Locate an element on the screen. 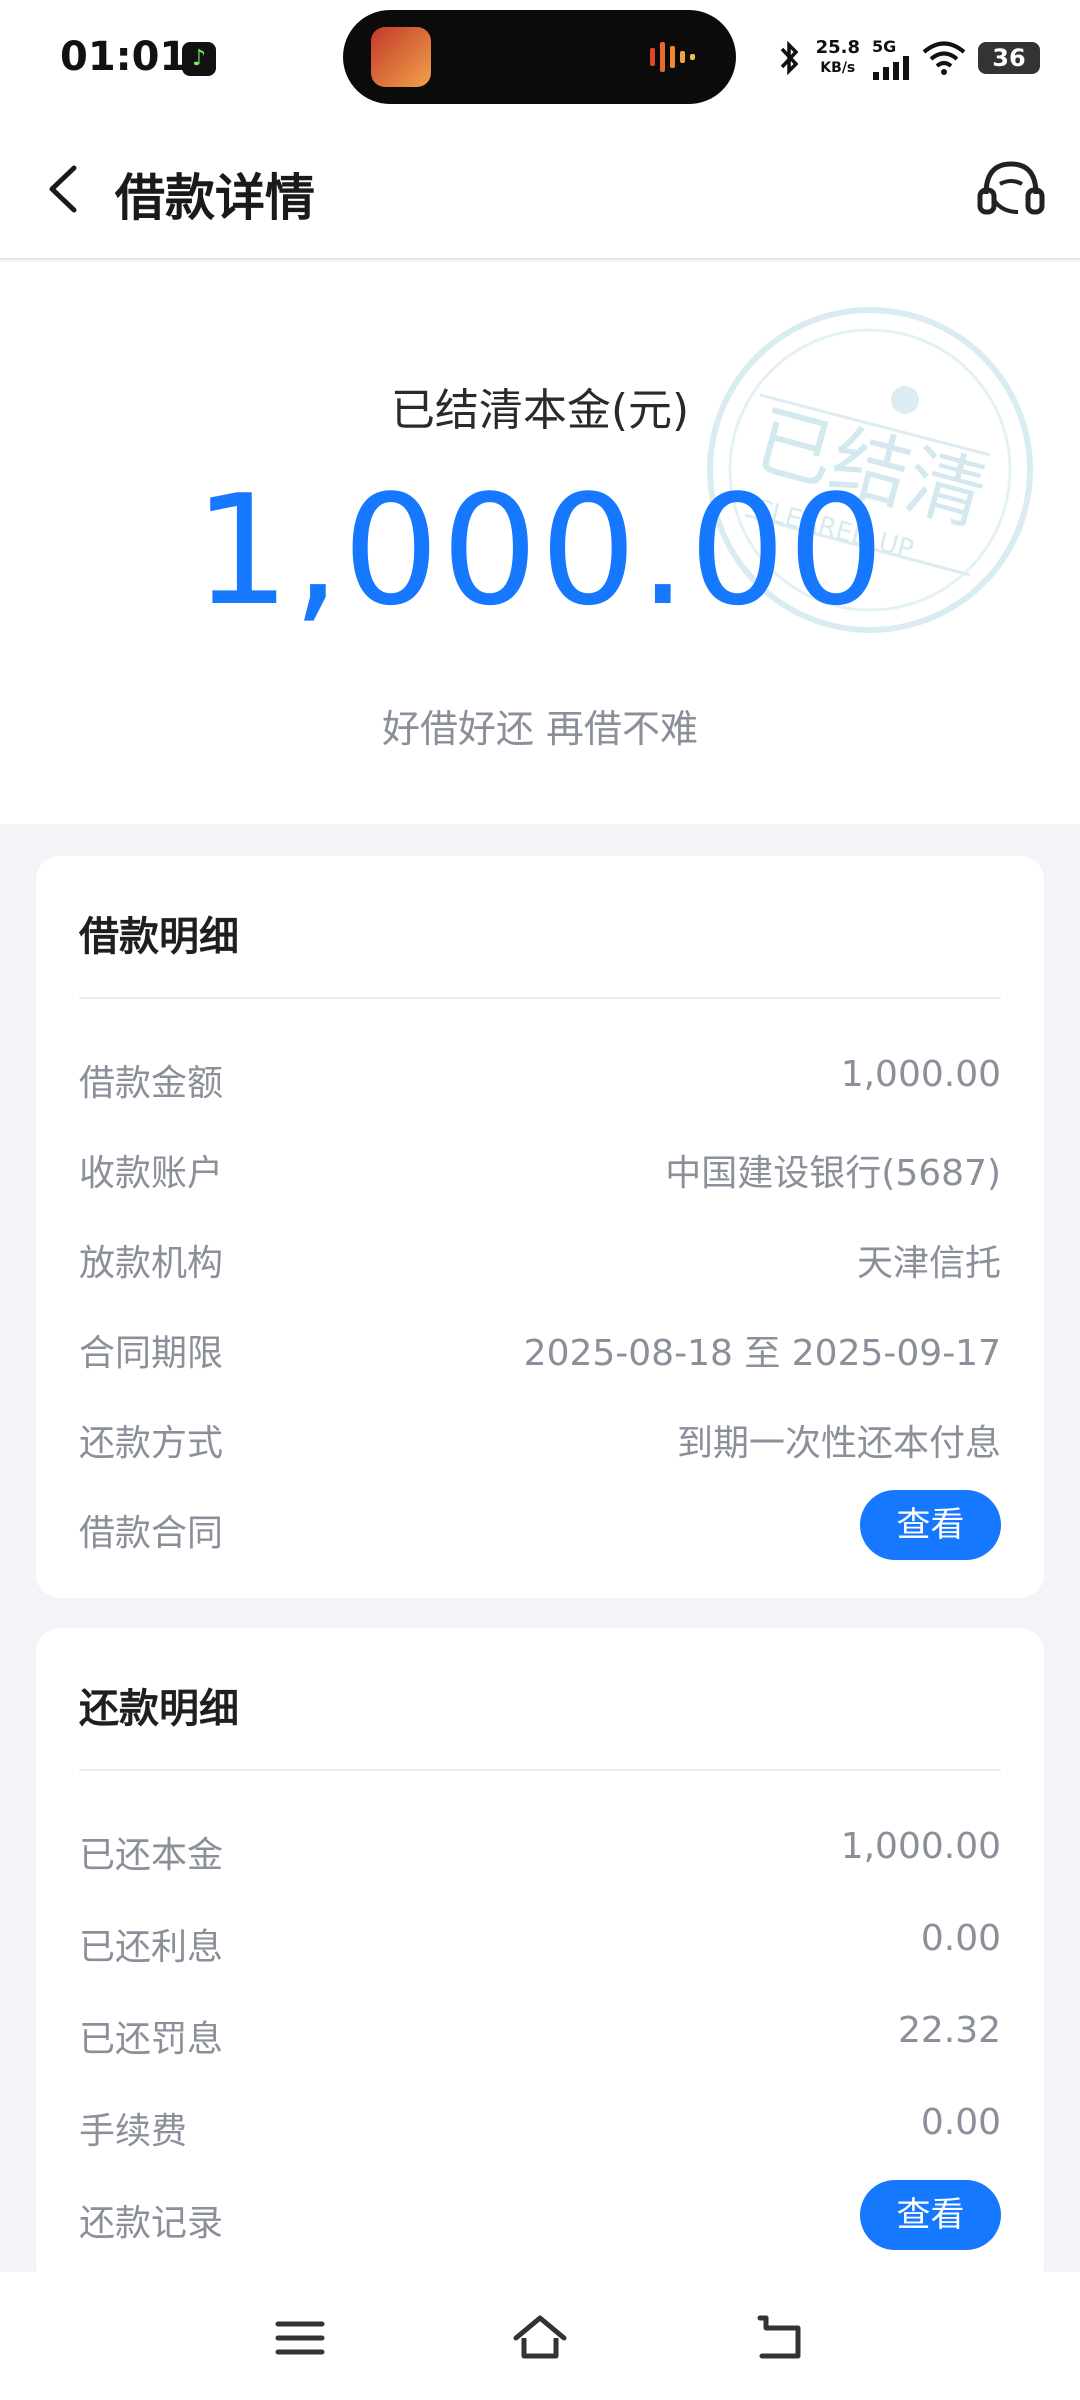 The width and height of the screenshot is (1080, 2400). net-speed: 25.8 KB/s is located at coordinates (838, 58).